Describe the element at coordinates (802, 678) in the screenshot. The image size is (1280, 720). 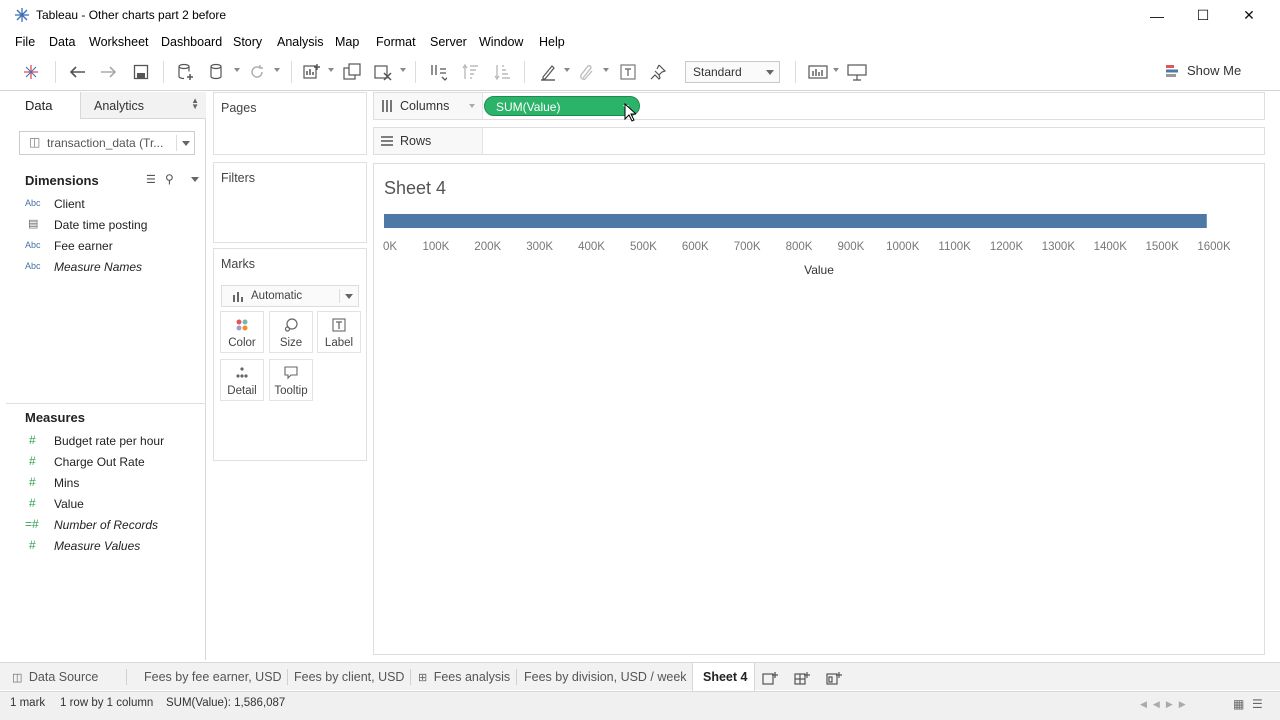
I see `new-dashboard-tab-icon` at that location.